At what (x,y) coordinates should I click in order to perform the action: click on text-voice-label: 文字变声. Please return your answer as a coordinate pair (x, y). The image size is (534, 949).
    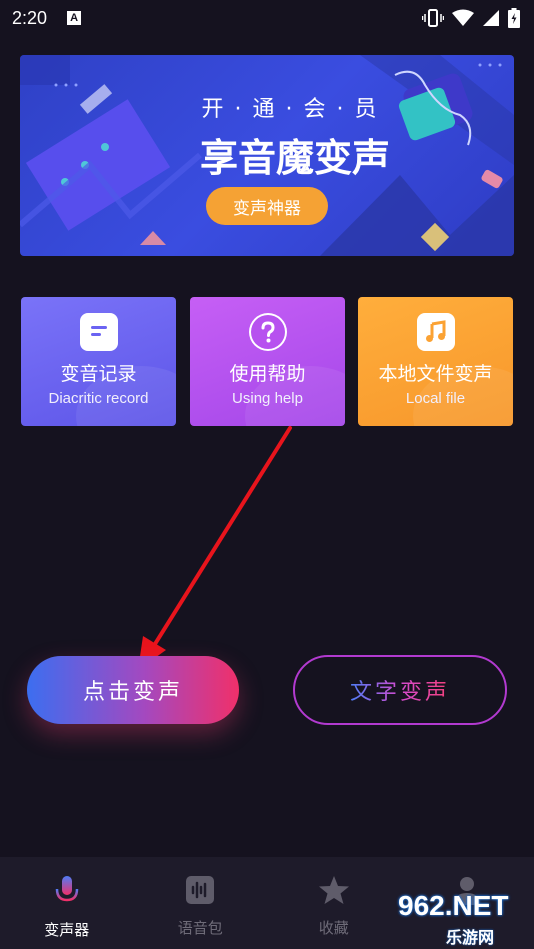
    Looking at the image, I should click on (400, 690).